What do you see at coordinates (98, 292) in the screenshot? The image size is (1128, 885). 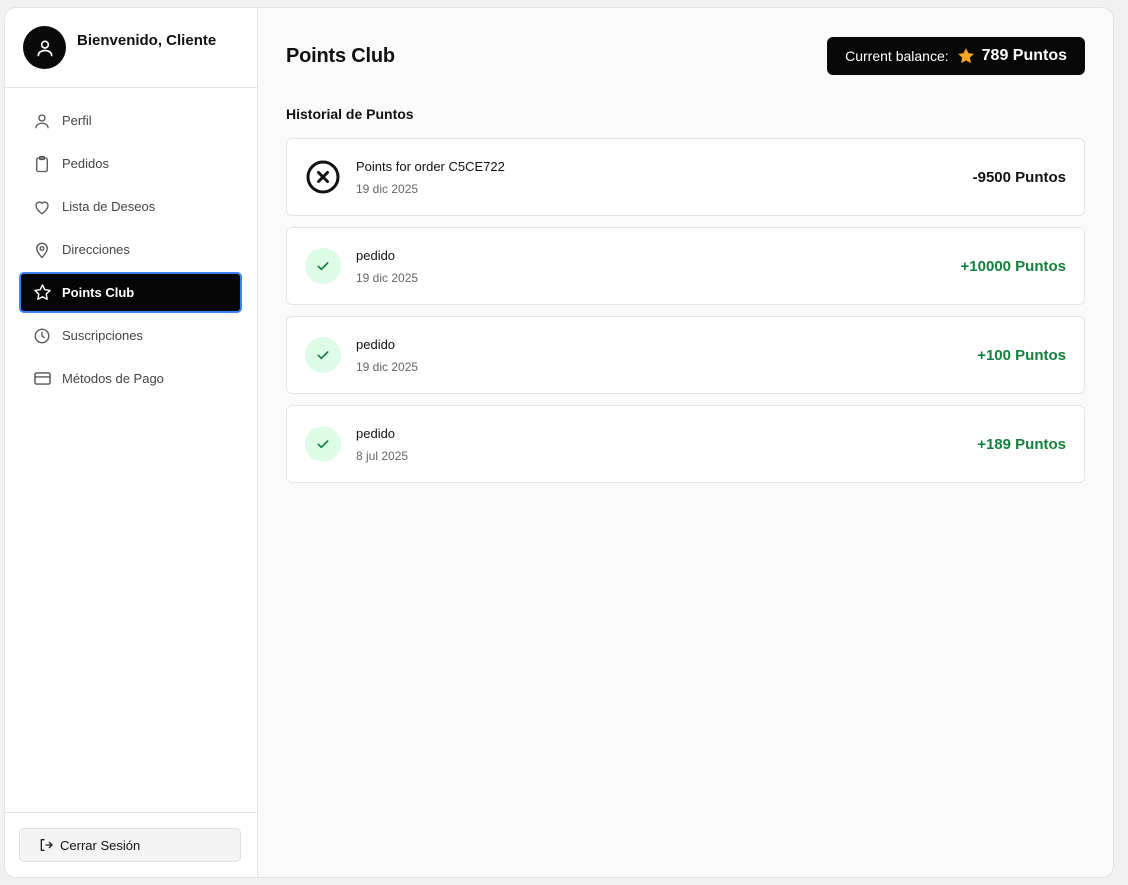 I see `sidebar-item-label: Points Club` at bounding box center [98, 292].